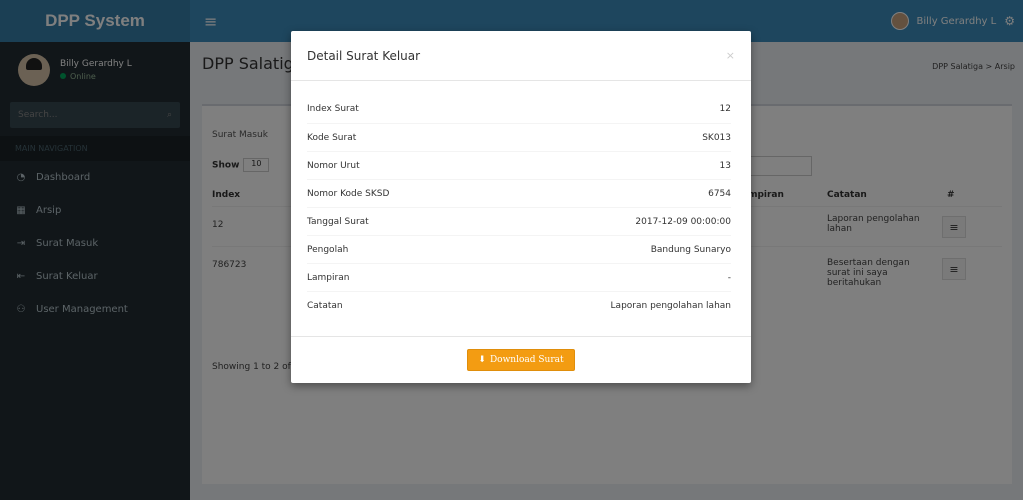 This screenshot has width=1023, height=500. I want to click on detail-row-nomor-kode-sksd: Nomor Kode SKSD 6754, so click(519, 193).